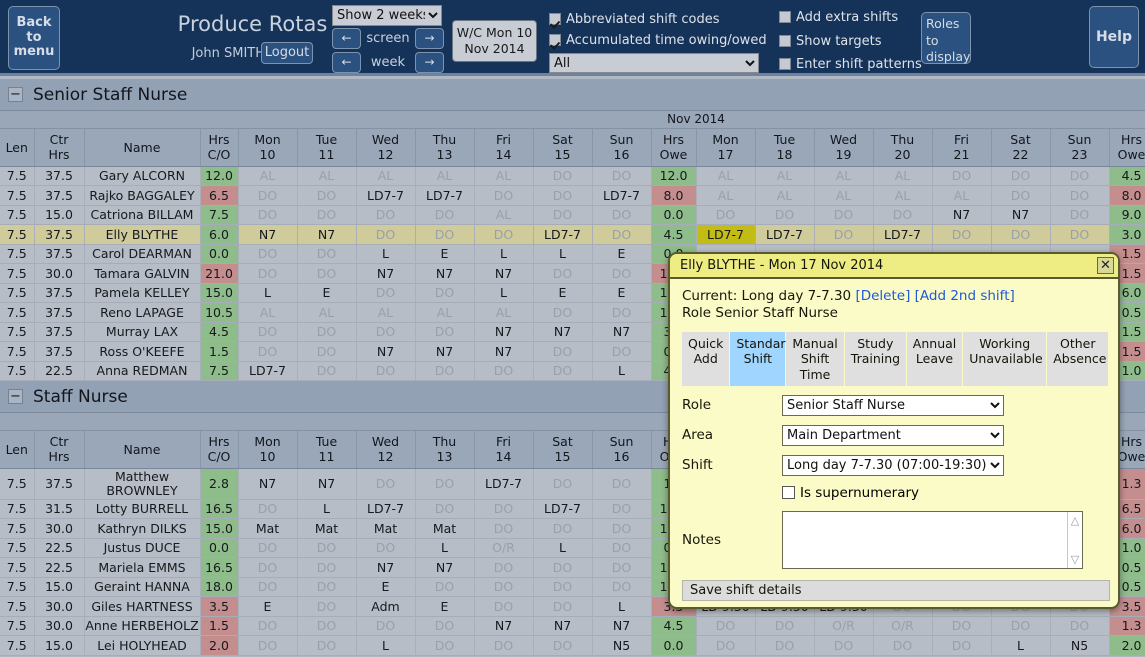  What do you see at coordinates (142, 254) in the screenshot?
I see `staff-name-cell: Carol DEARMAN` at bounding box center [142, 254].